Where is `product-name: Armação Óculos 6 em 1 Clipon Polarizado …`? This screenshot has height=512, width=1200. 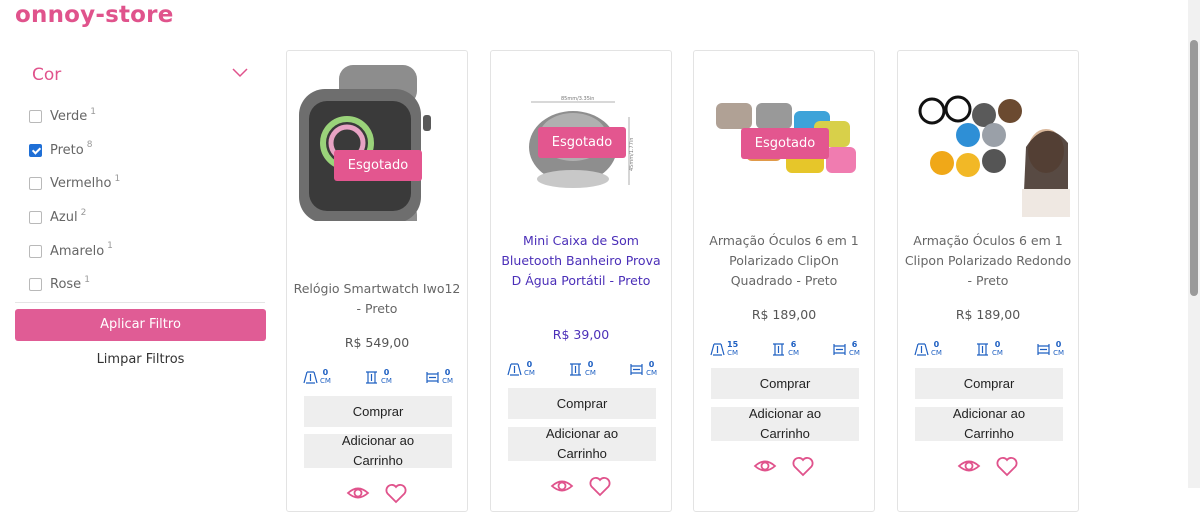
product-name: Armação Óculos 6 em 1 Clipon Polarizado … is located at coordinates (988, 261).